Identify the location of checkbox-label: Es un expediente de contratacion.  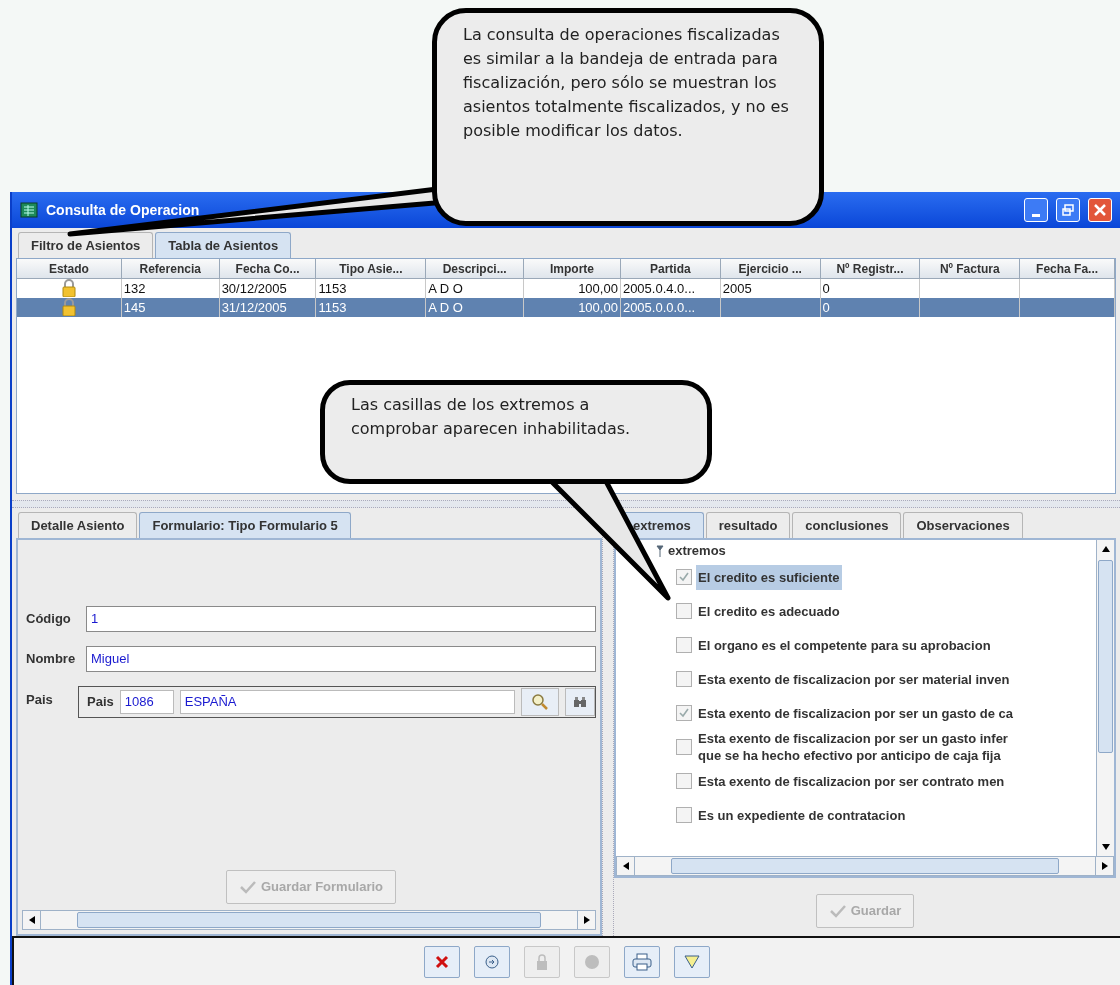
(802, 815).